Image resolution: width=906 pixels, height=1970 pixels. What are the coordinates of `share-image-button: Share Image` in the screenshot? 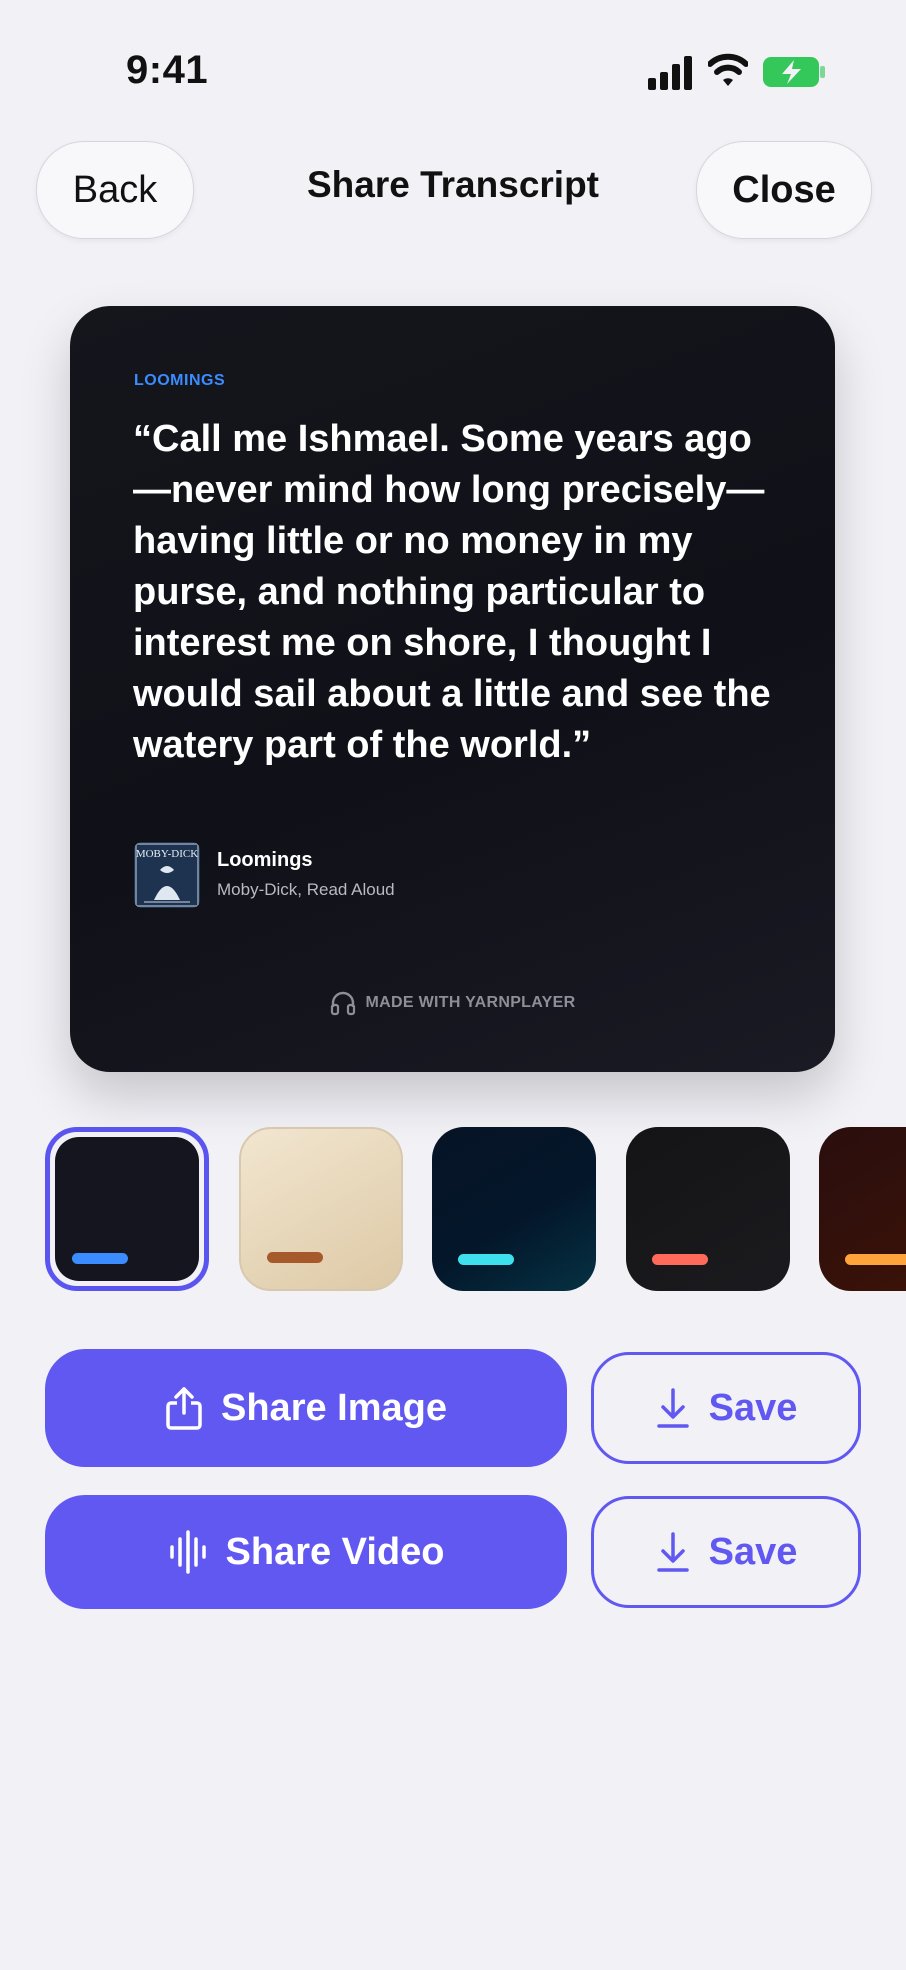 It's located at (306, 1408).